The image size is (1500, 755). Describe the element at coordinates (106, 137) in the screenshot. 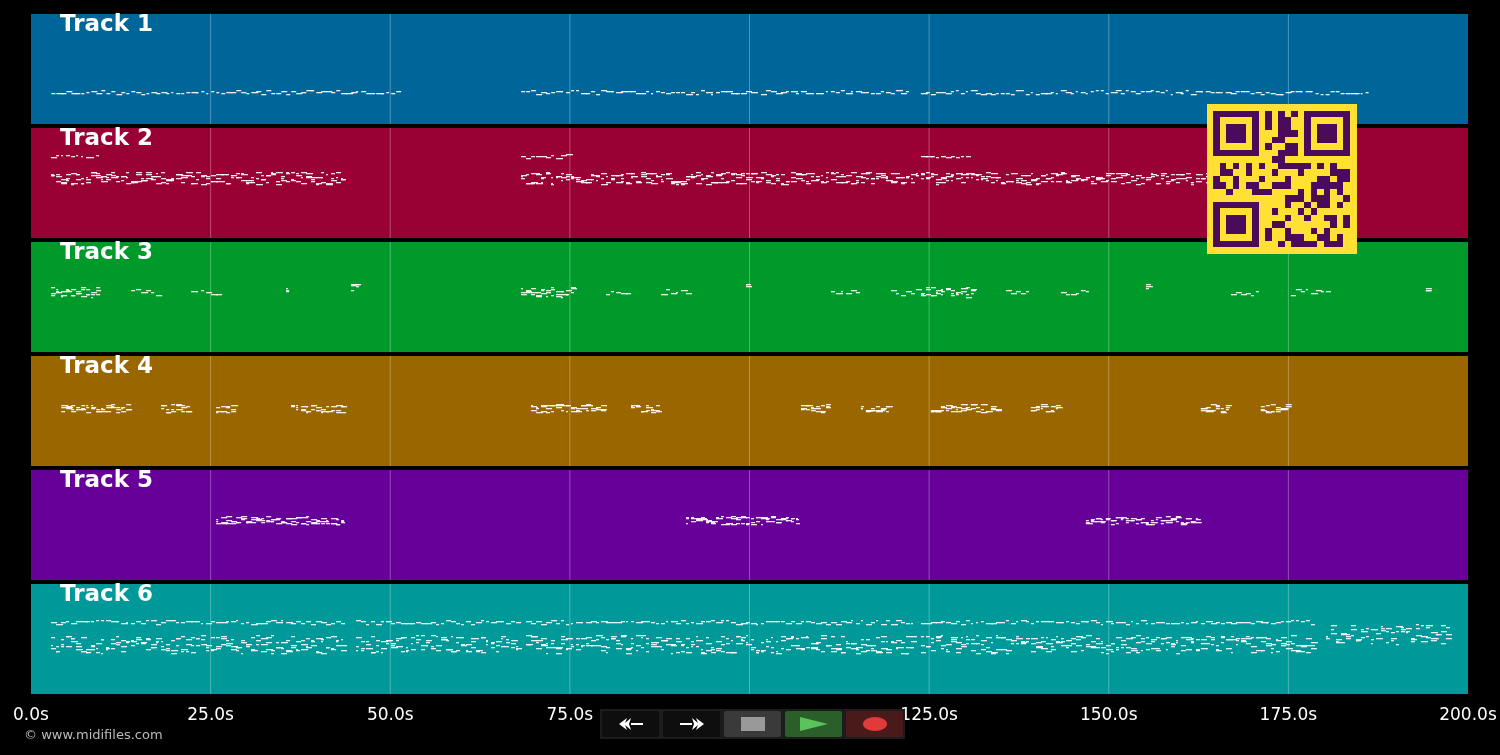

I see `track-title: Track 2` at that location.